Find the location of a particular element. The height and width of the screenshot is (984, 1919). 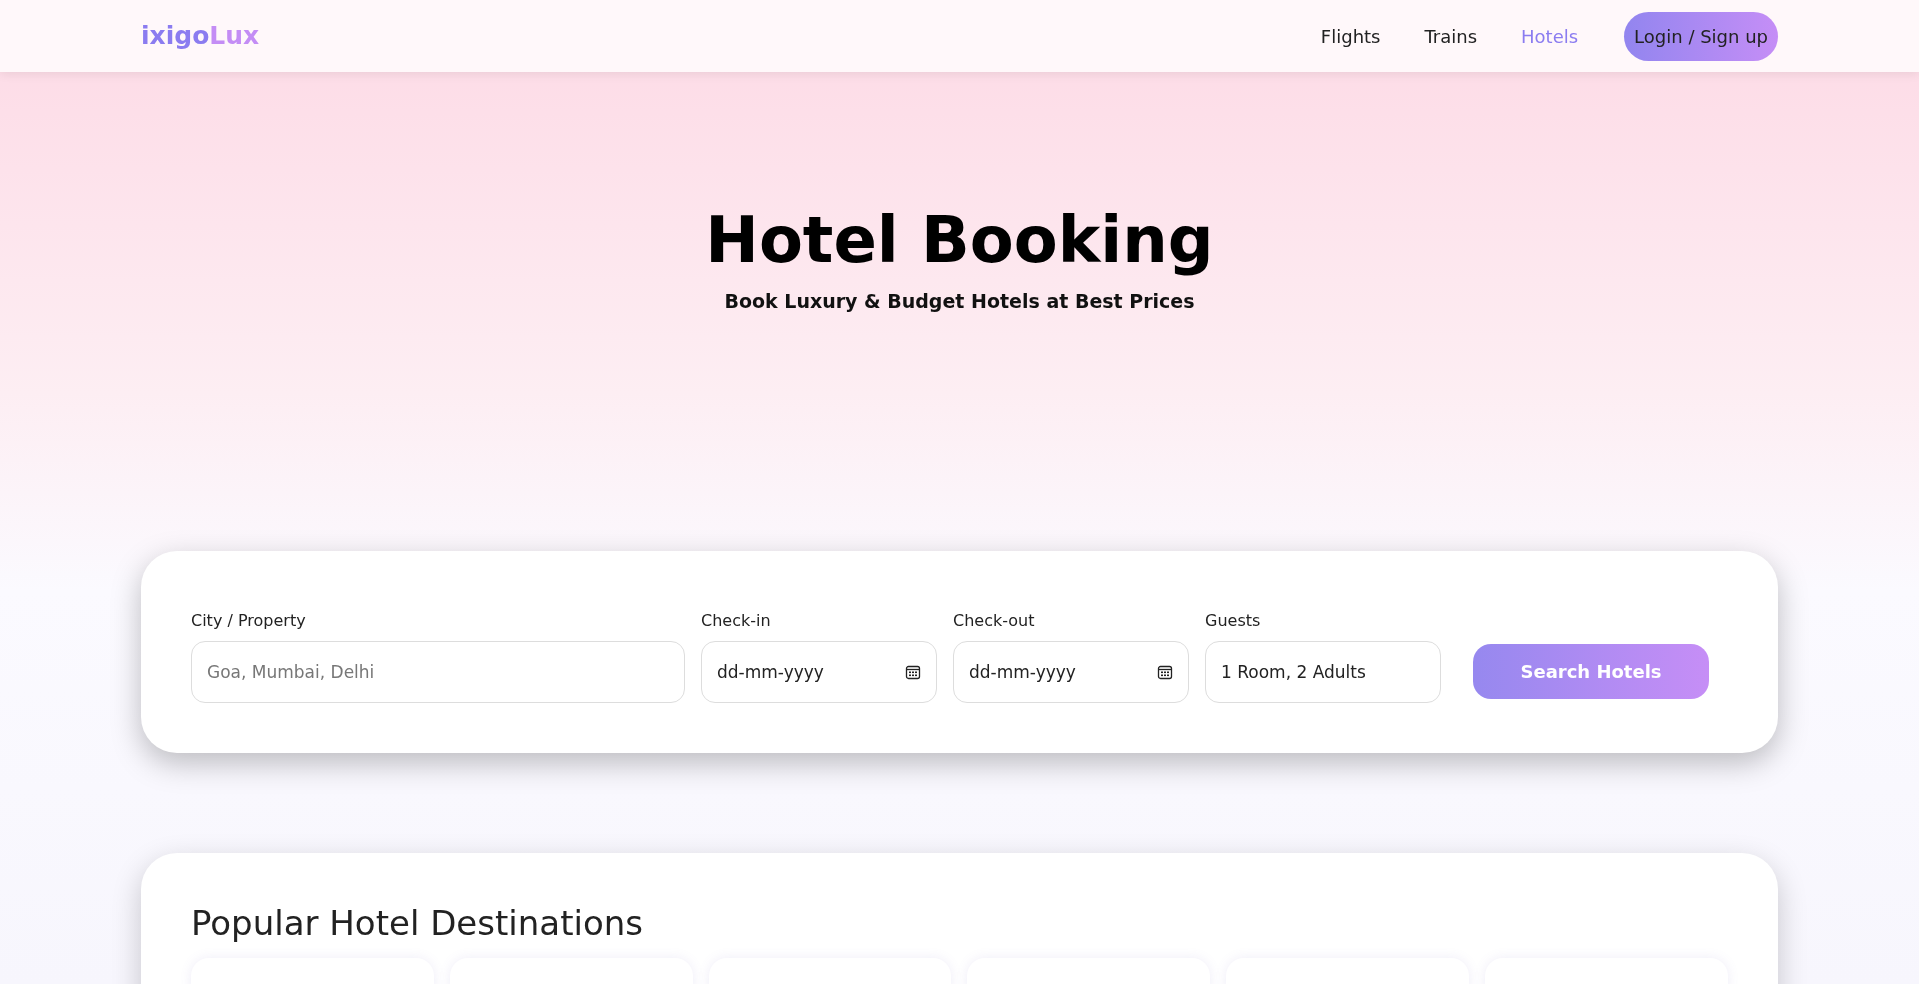

input-field: 1 Room, 2 Adults is located at coordinates (1323, 672).